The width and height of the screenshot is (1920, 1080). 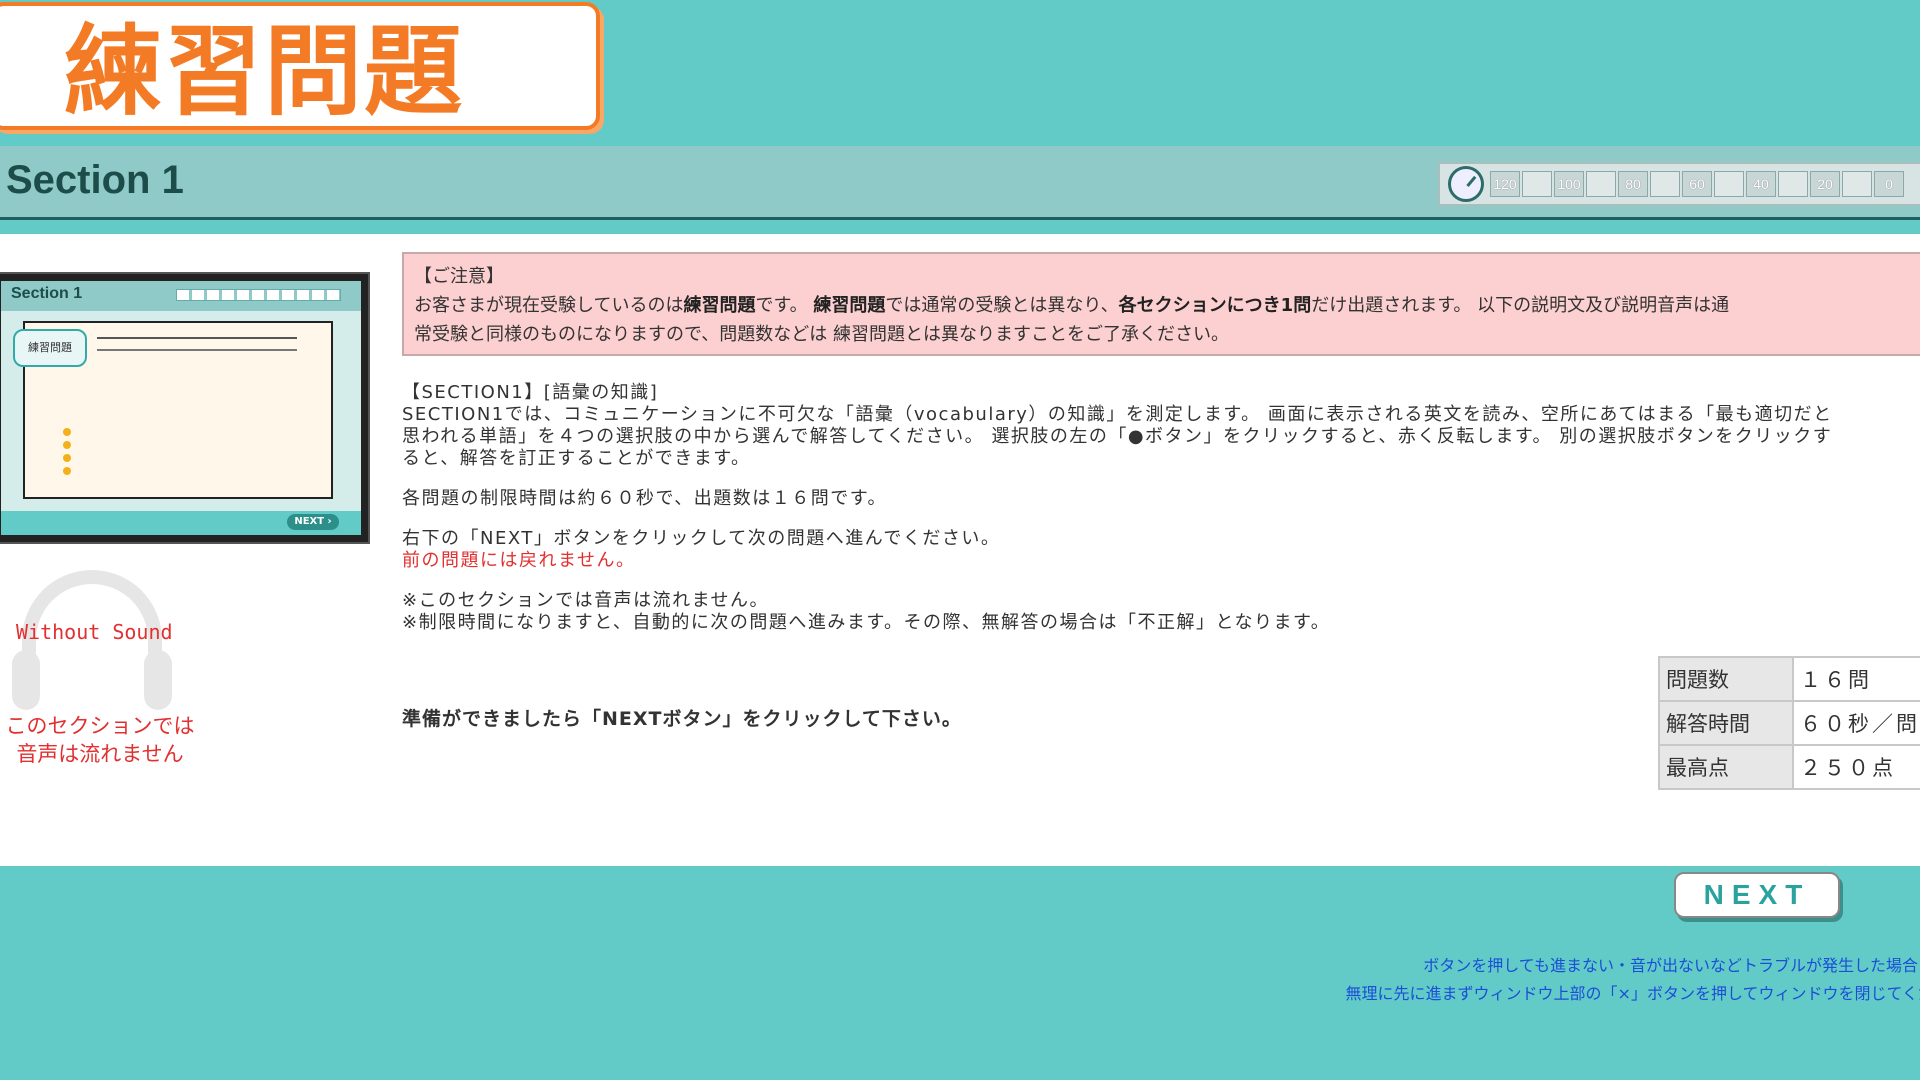 I want to click on timer-mark: 20, so click(x=1825, y=184).